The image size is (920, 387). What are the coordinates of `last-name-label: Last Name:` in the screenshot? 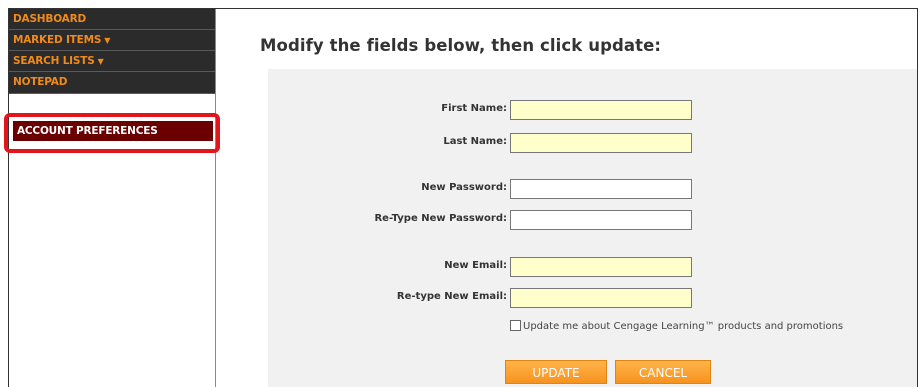 It's located at (475, 141).